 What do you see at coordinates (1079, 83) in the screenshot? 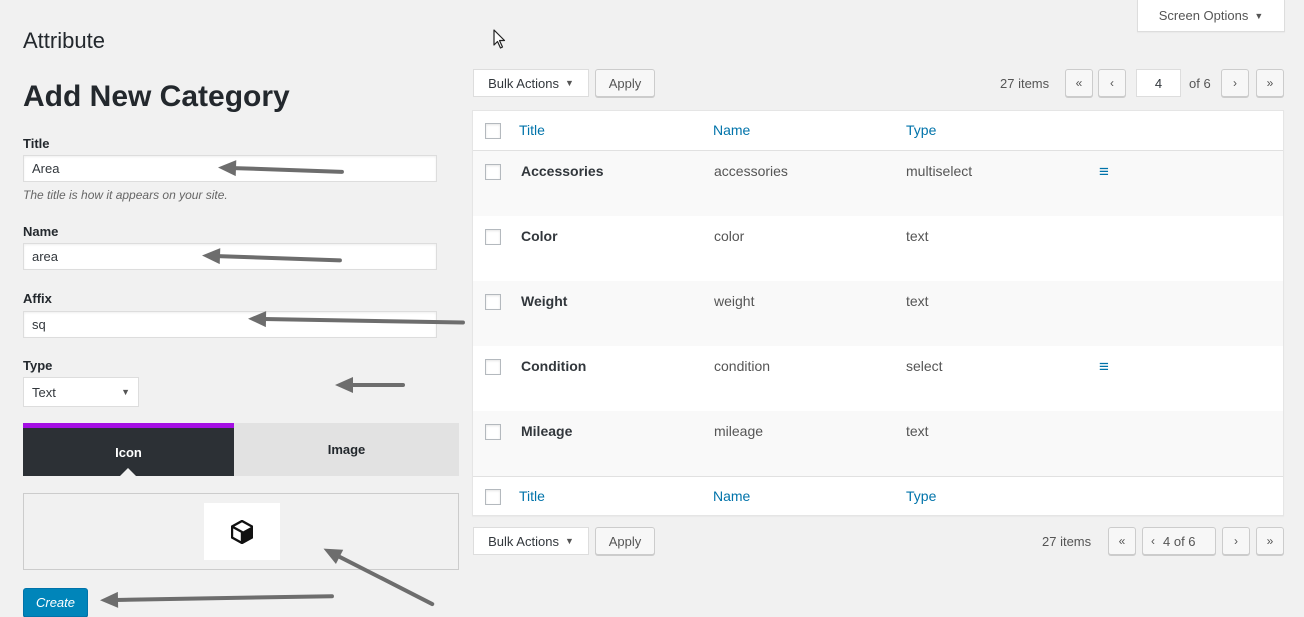
I see `first-page-button-top: «` at bounding box center [1079, 83].